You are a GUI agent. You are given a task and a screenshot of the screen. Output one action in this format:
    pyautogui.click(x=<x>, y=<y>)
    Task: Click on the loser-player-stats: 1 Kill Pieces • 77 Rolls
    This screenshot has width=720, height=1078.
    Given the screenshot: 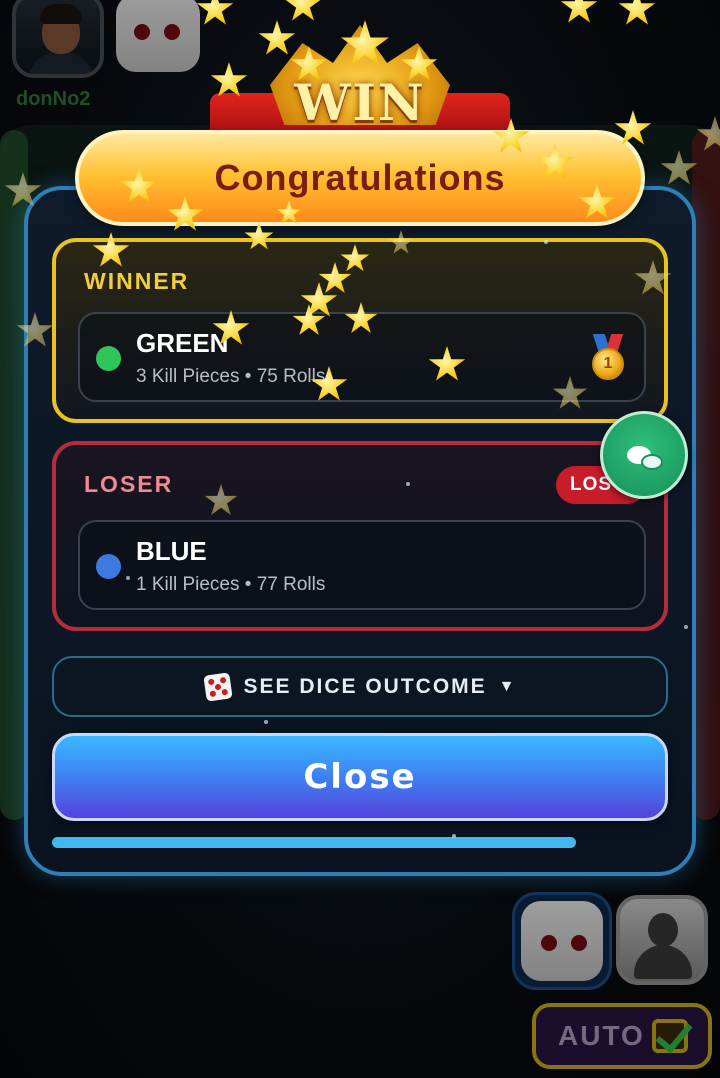 What is the action you would take?
    pyautogui.click(x=231, y=584)
    